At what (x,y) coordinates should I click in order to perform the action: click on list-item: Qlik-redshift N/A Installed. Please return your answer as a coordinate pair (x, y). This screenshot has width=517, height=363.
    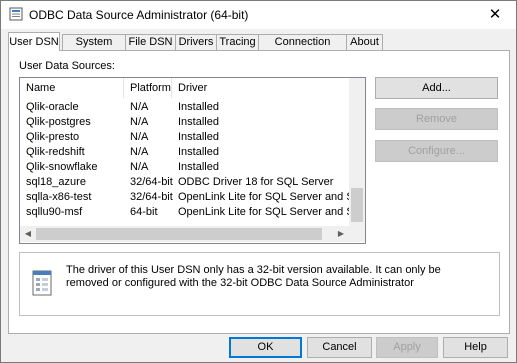
    Looking at the image, I should click on (184, 152).